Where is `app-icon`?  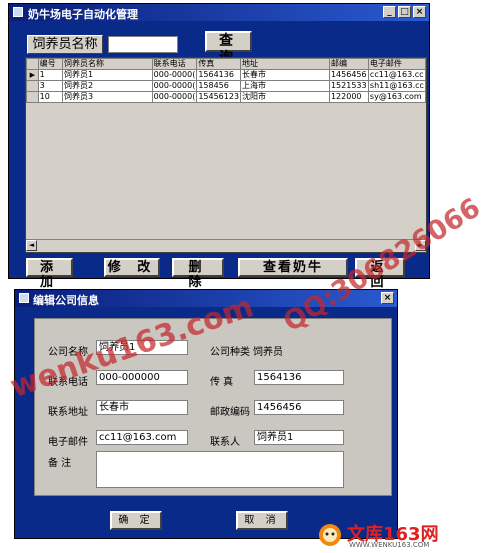 app-icon is located at coordinates (18, 12).